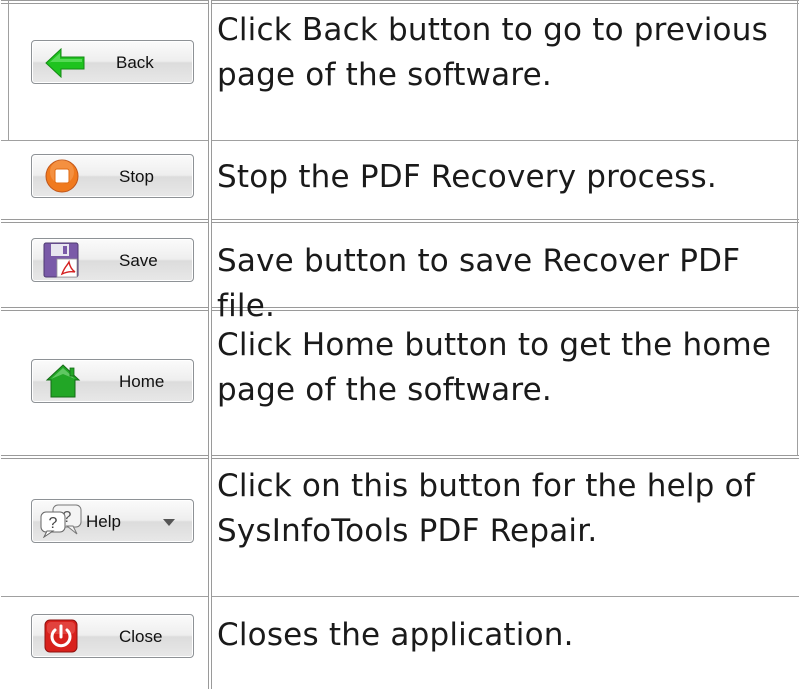 The width and height of the screenshot is (801, 689). Describe the element at coordinates (797, 227) in the screenshot. I see `table-border-right` at that location.